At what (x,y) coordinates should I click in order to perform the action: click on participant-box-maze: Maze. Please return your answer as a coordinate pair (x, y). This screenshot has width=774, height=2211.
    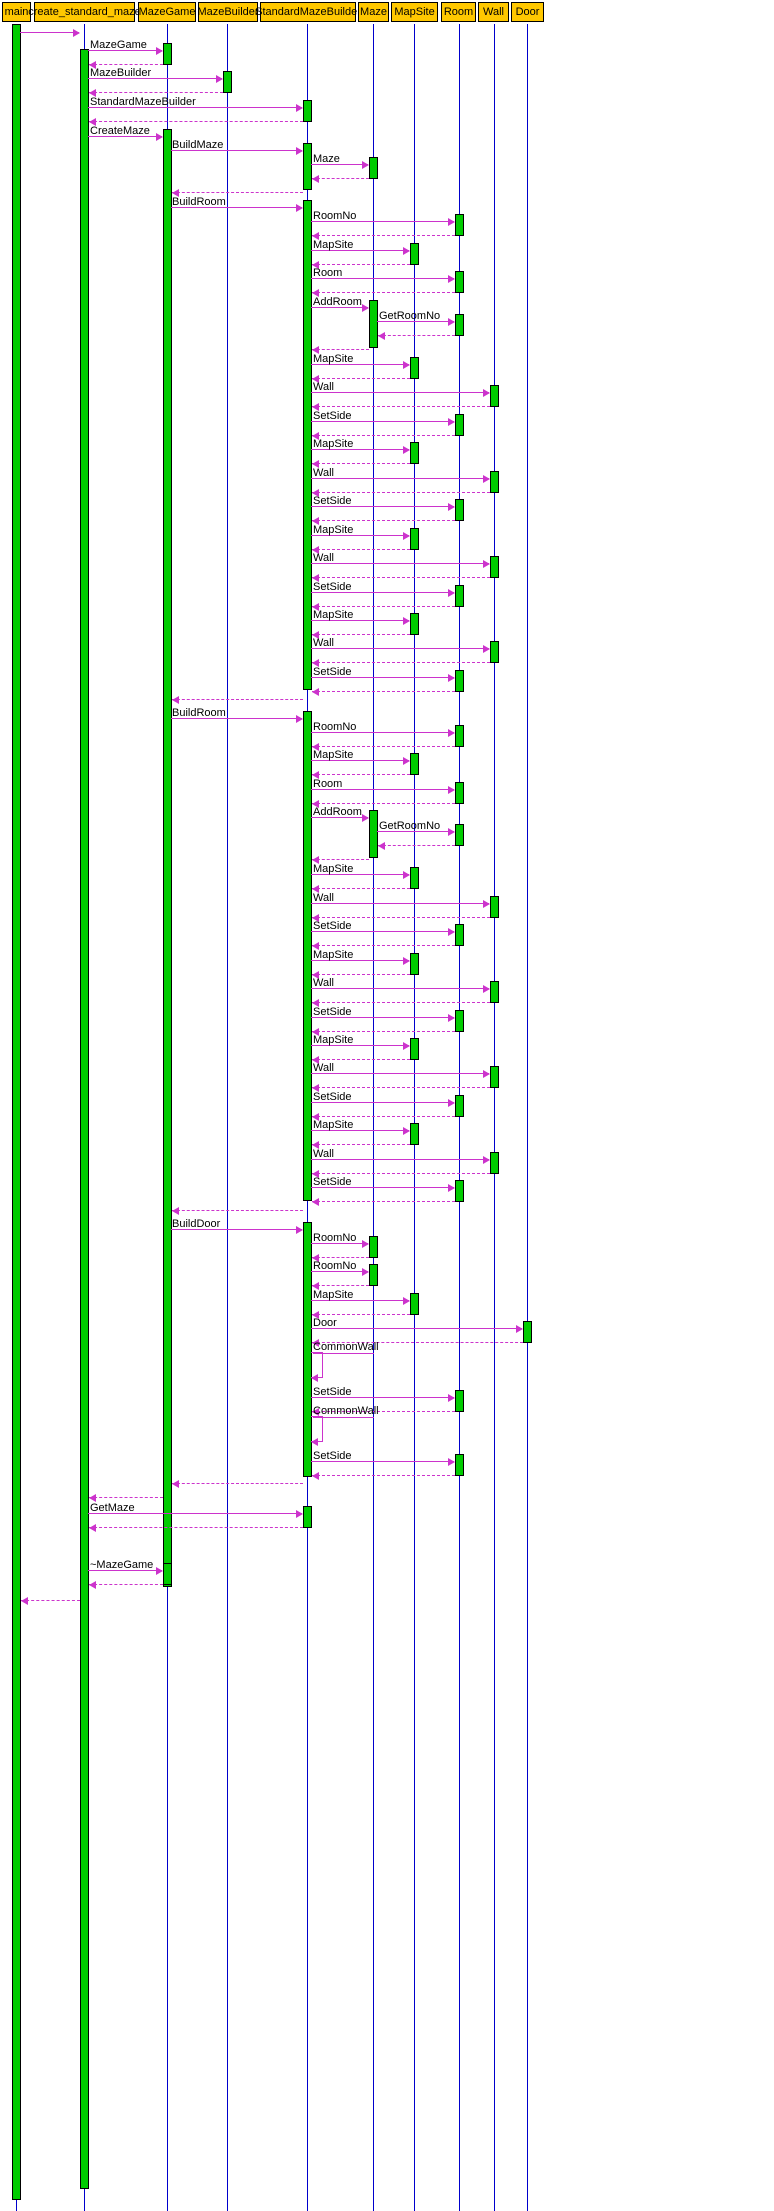
    Looking at the image, I should click on (373, 12).